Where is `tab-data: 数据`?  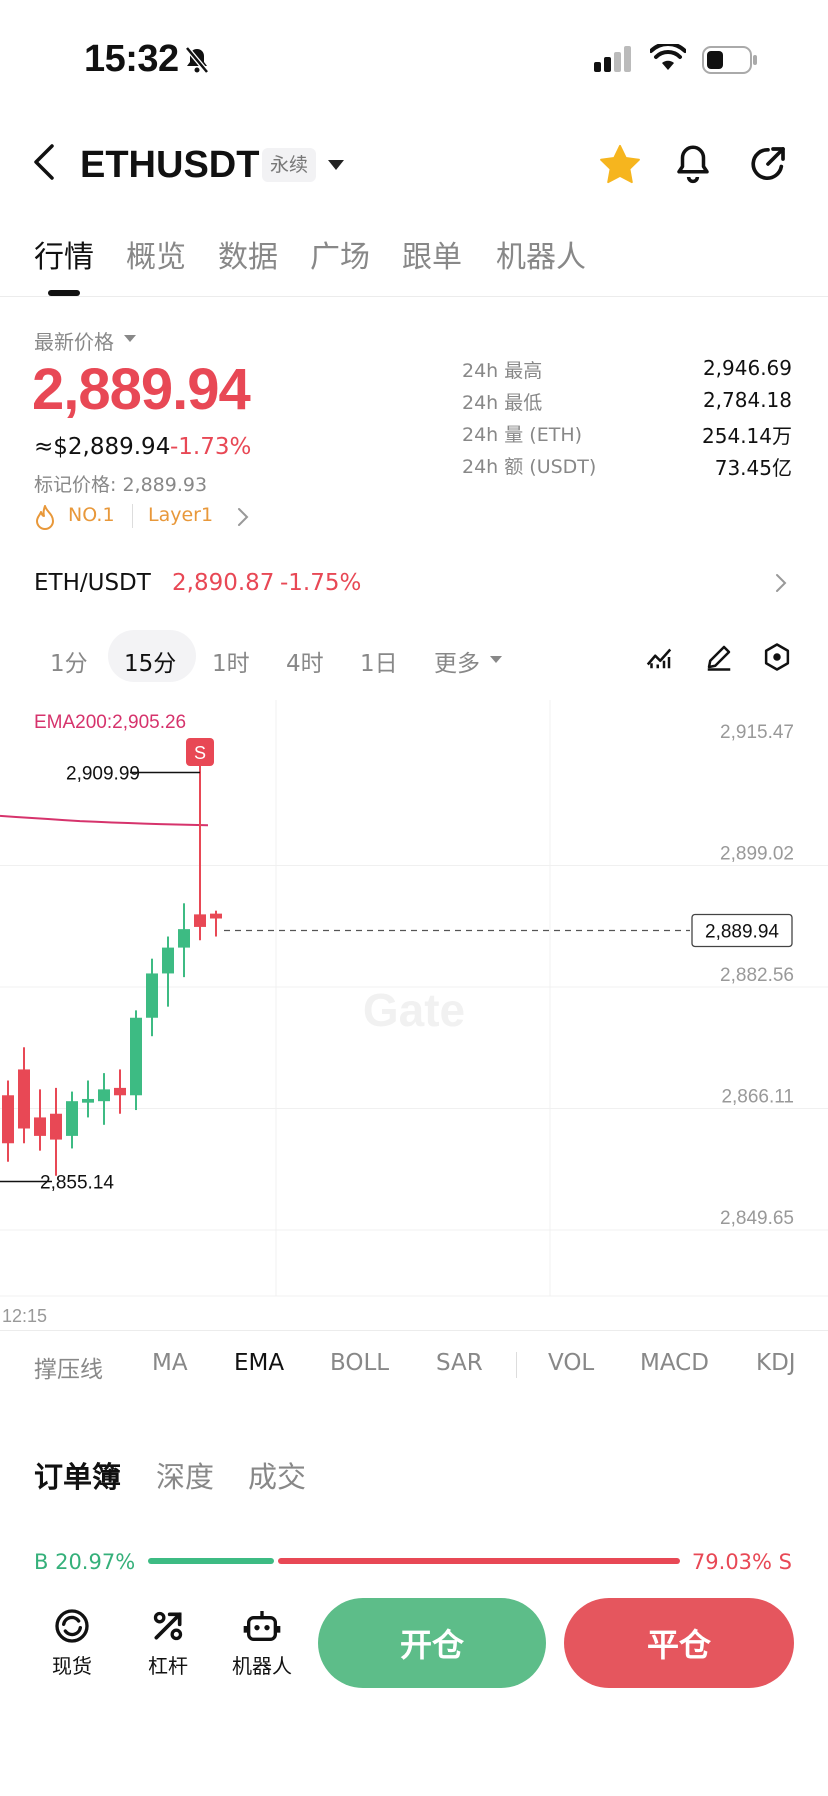
tab-data: 数据 is located at coordinates (248, 254).